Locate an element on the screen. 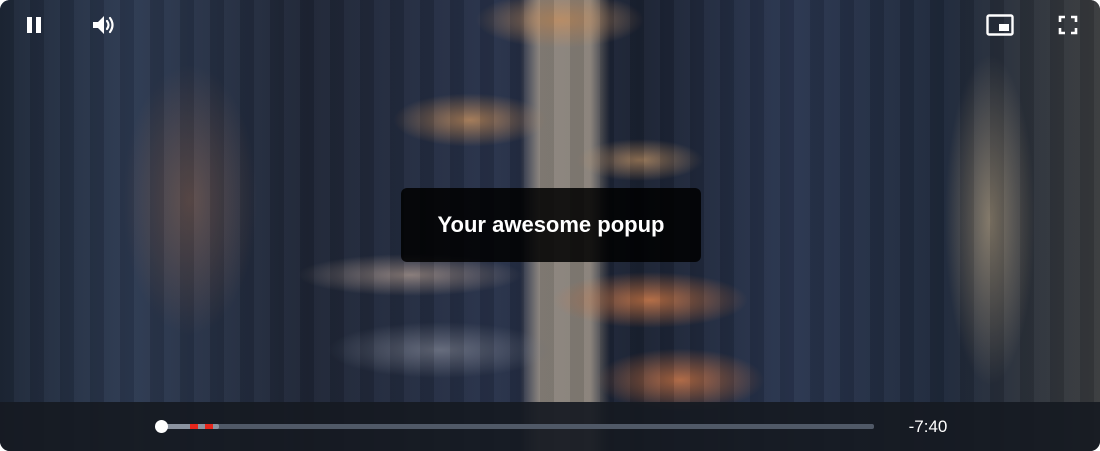 This screenshot has height=451, width=1100. picture-in-picture-icon is located at coordinates (1000, 24).